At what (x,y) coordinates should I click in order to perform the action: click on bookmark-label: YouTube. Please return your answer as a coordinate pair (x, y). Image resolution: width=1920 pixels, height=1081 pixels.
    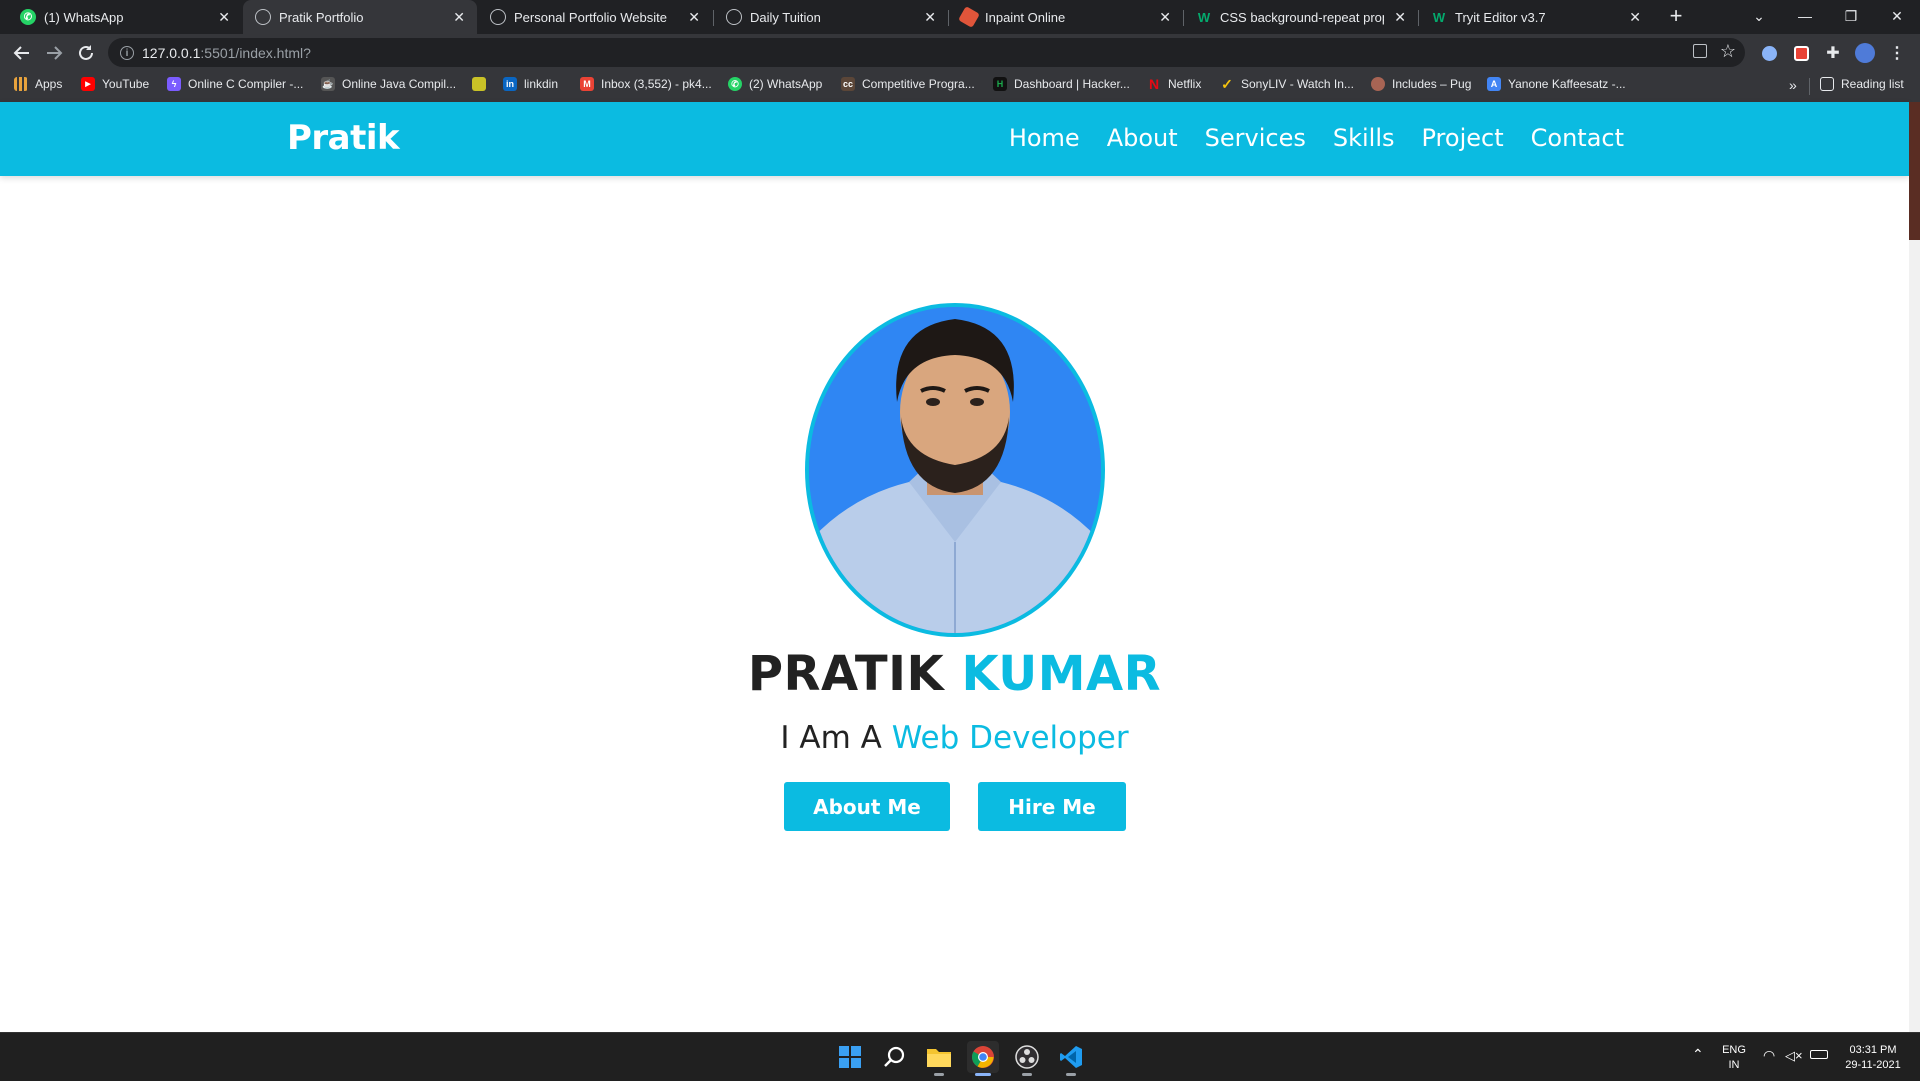
    Looking at the image, I should click on (126, 84).